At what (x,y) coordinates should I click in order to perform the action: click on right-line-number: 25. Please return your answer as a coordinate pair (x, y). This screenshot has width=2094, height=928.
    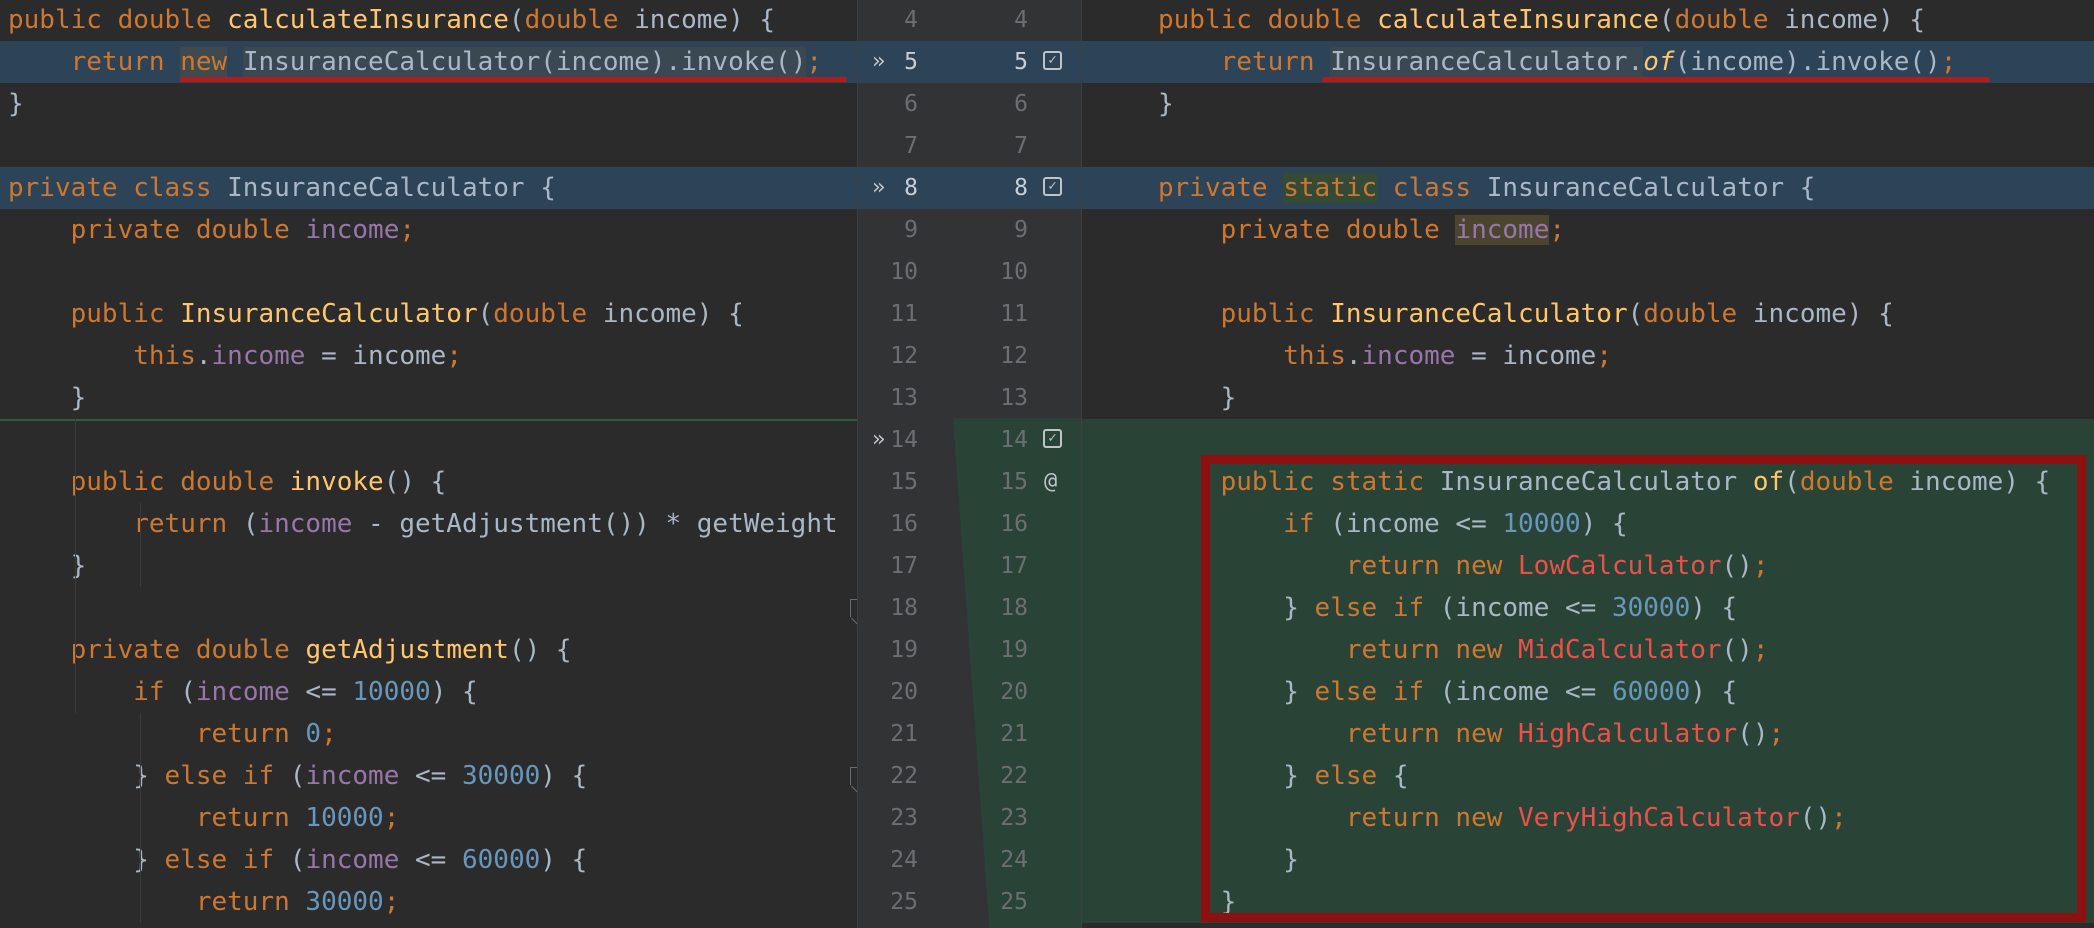
    Looking at the image, I should click on (1014, 902).